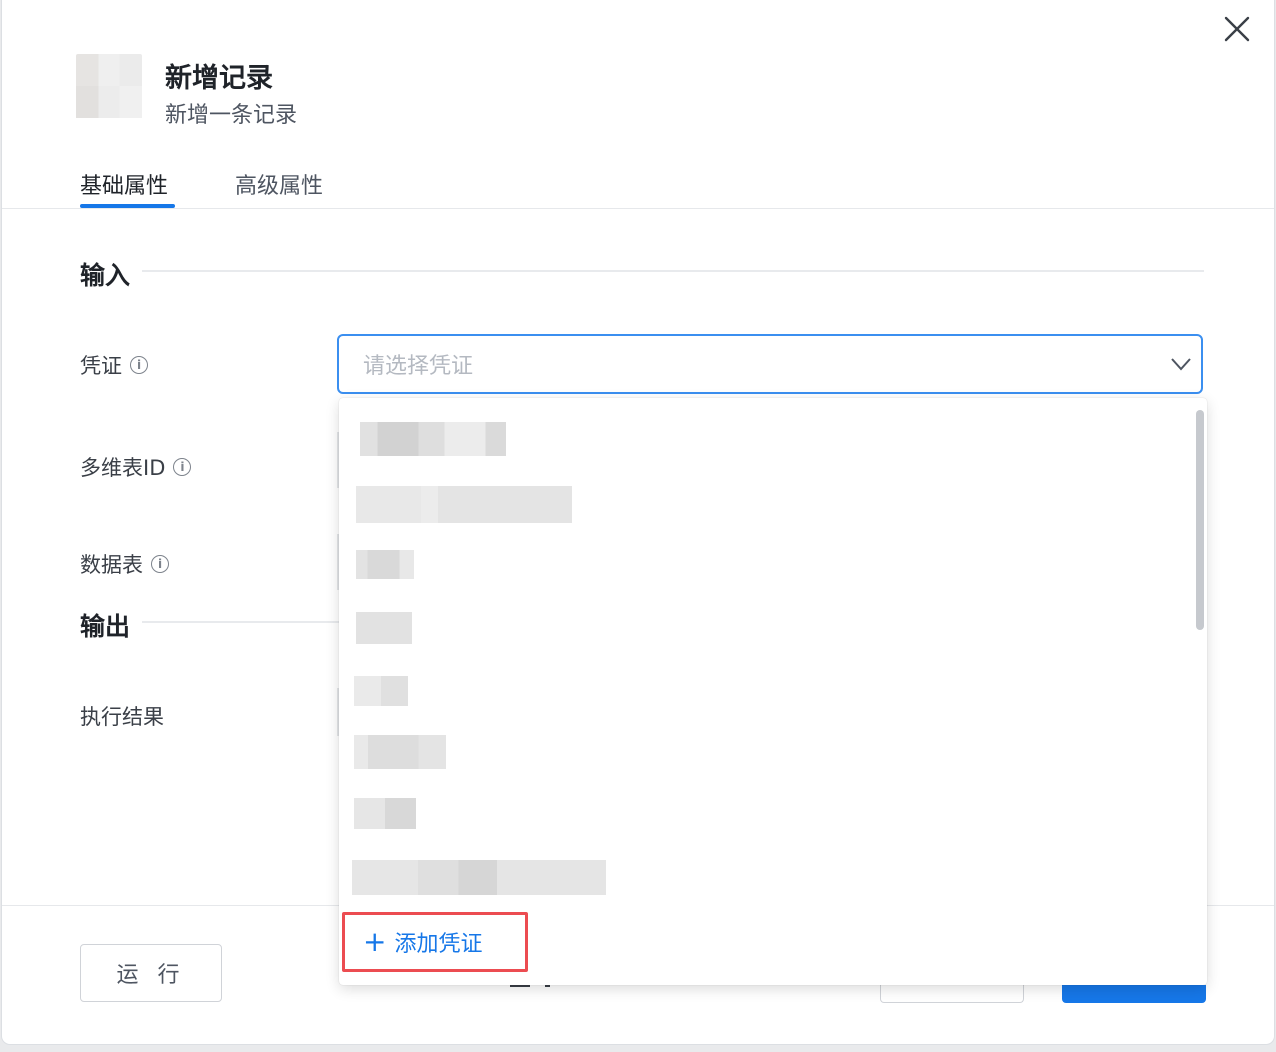 The image size is (1276, 1052). What do you see at coordinates (231, 115) in the screenshot?
I see `dialog-subtitle: 新增一条记录` at bounding box center [231, 115].